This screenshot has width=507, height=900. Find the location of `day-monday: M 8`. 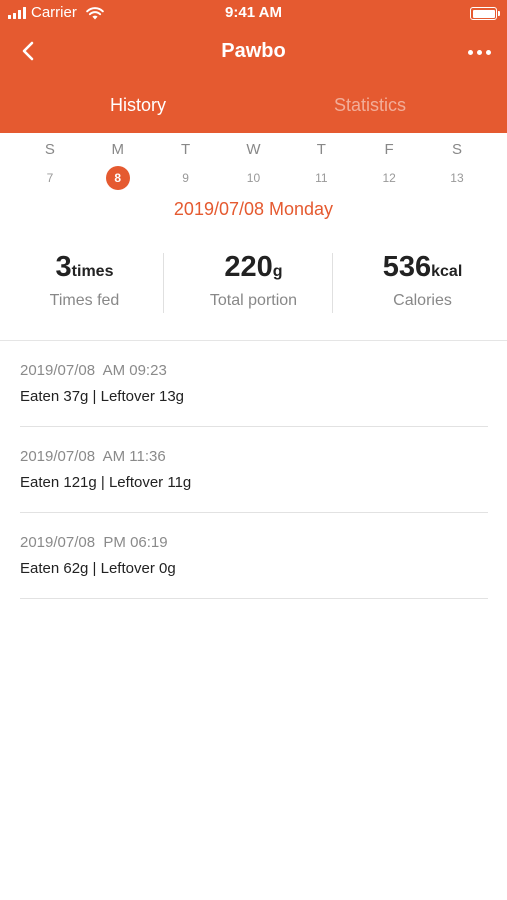

day-monday: M 8 is located at coordinates (118, 165).